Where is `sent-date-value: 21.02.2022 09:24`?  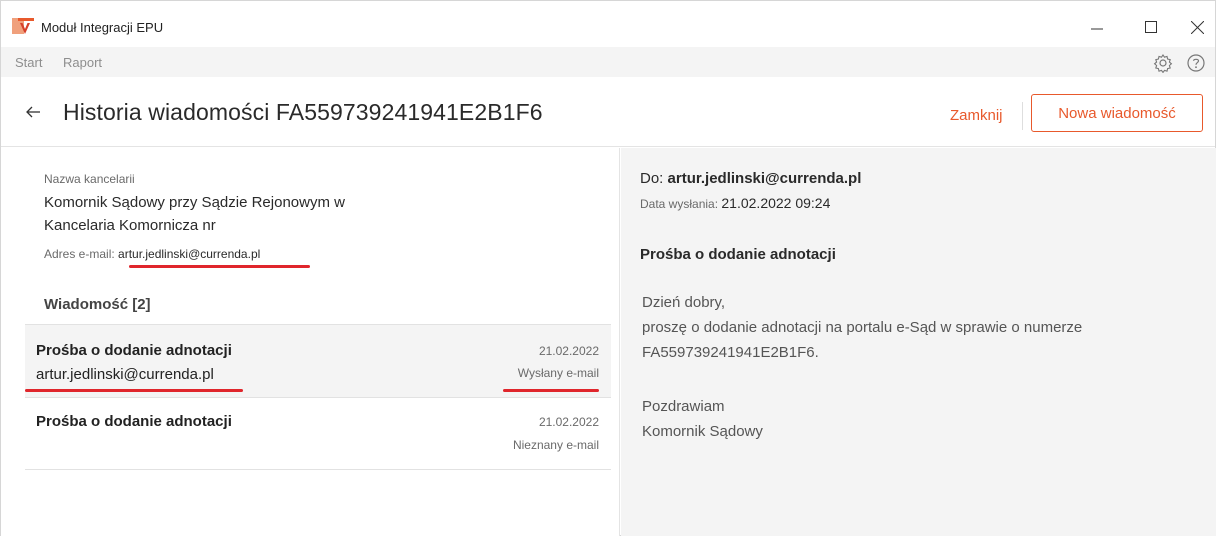 sent-date-value: 21.02.2022 09:24 is located at coordinates (776, 203).